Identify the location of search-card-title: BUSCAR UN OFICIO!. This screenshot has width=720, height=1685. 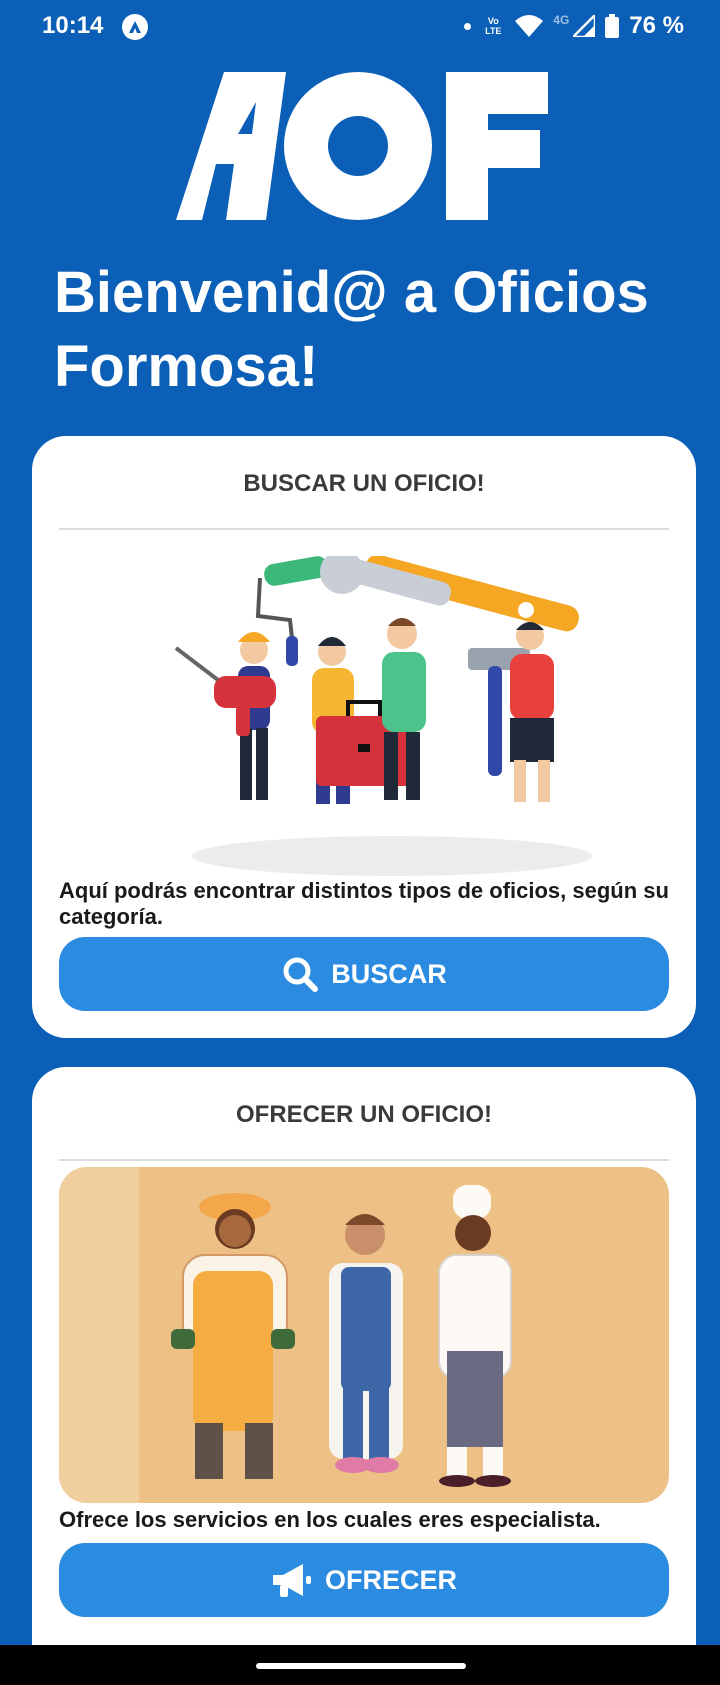
(364, 483).